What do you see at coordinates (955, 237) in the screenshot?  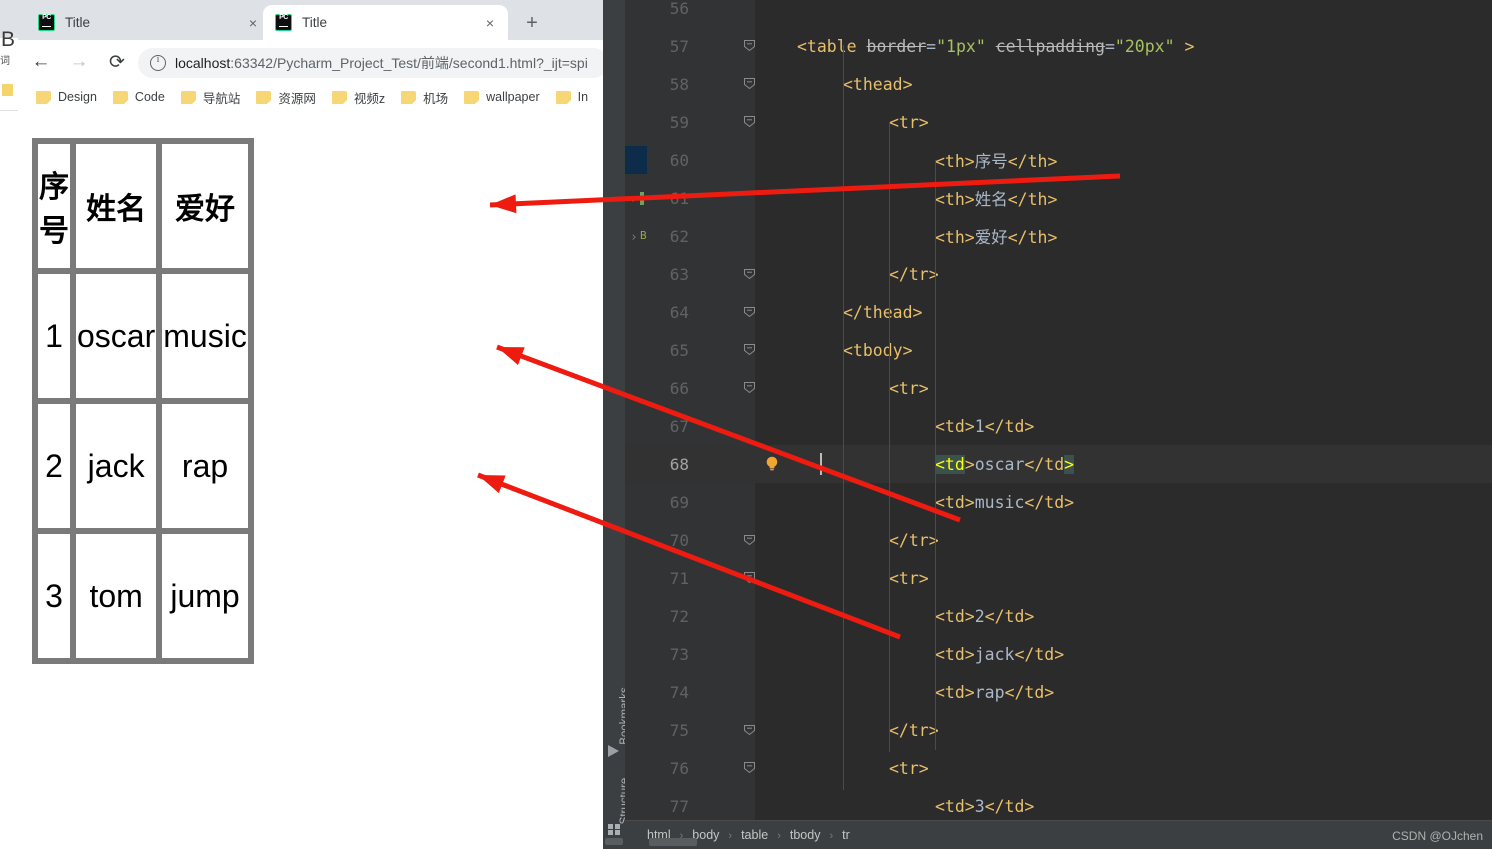 I see `code-token: <th>` at bounding box center [955, 237].